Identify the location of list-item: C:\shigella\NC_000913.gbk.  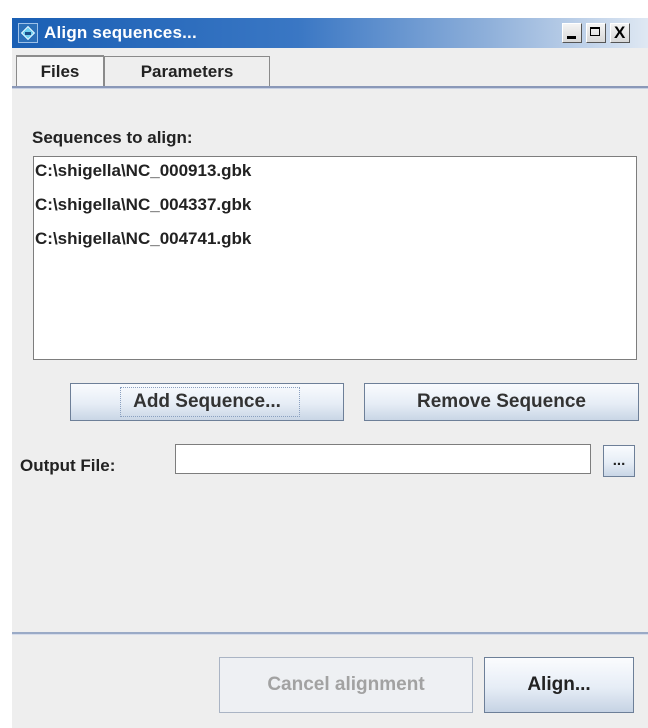
(143, 171).